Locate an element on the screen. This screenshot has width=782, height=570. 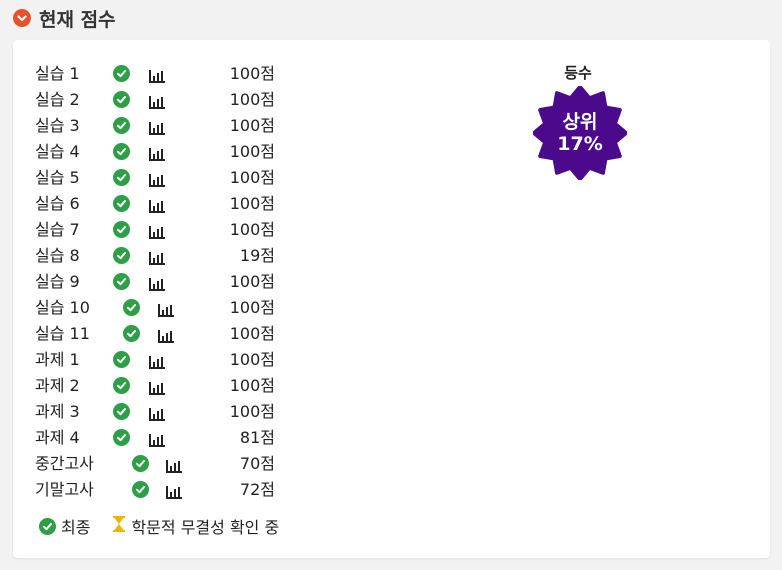
score-row-label: 실습 4 is located at coordinates (57, 151).